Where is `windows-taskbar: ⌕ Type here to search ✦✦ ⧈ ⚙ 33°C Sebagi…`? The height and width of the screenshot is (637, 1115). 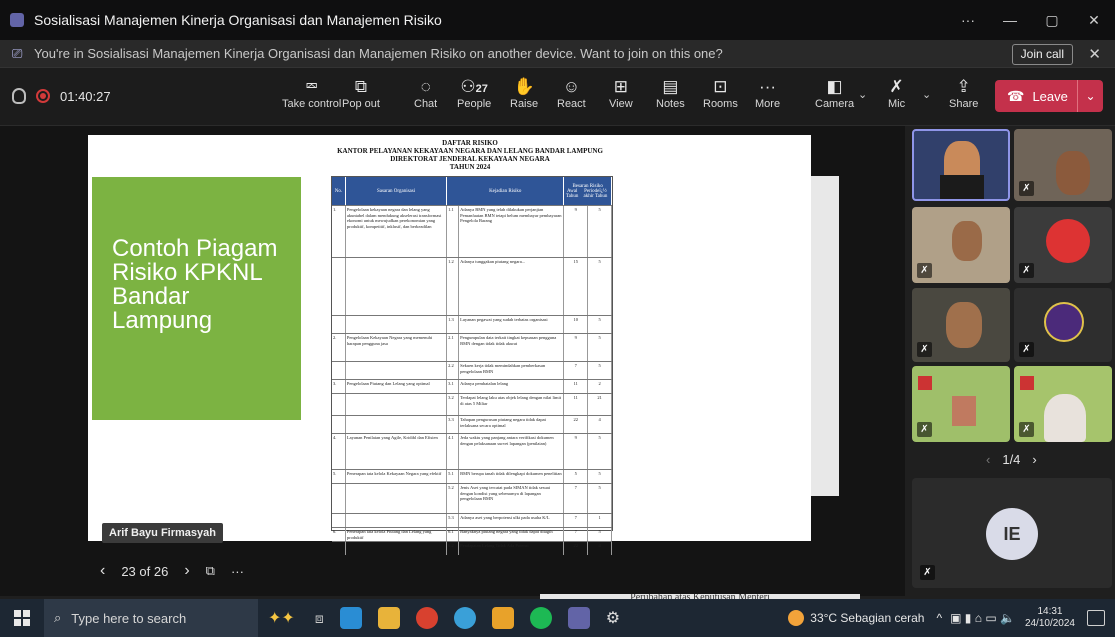
windows-taskbar: ⌕ Type here to search ✦✦ ⧈ ⚙ 33°C Sebagi… is located at coordinates (557, 618).